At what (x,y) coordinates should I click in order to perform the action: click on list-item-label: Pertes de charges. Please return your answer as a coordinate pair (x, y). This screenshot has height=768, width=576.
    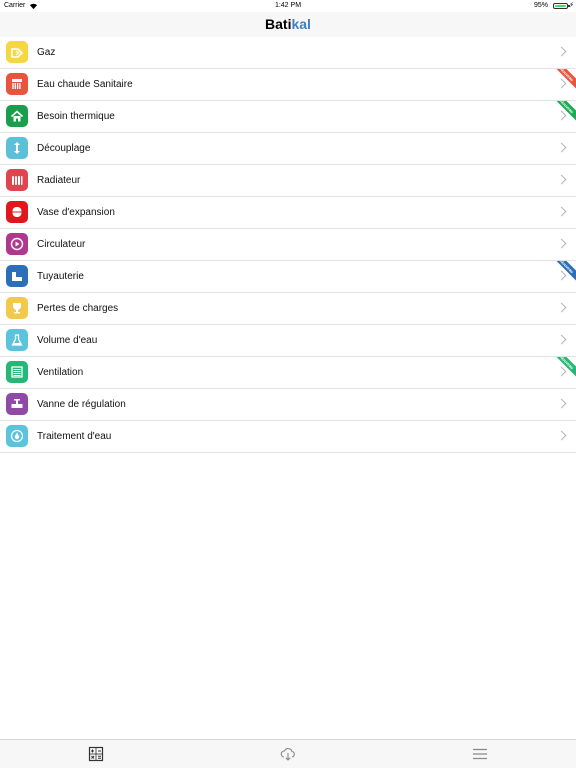
    Looking at the image, I should click on (78, 308).